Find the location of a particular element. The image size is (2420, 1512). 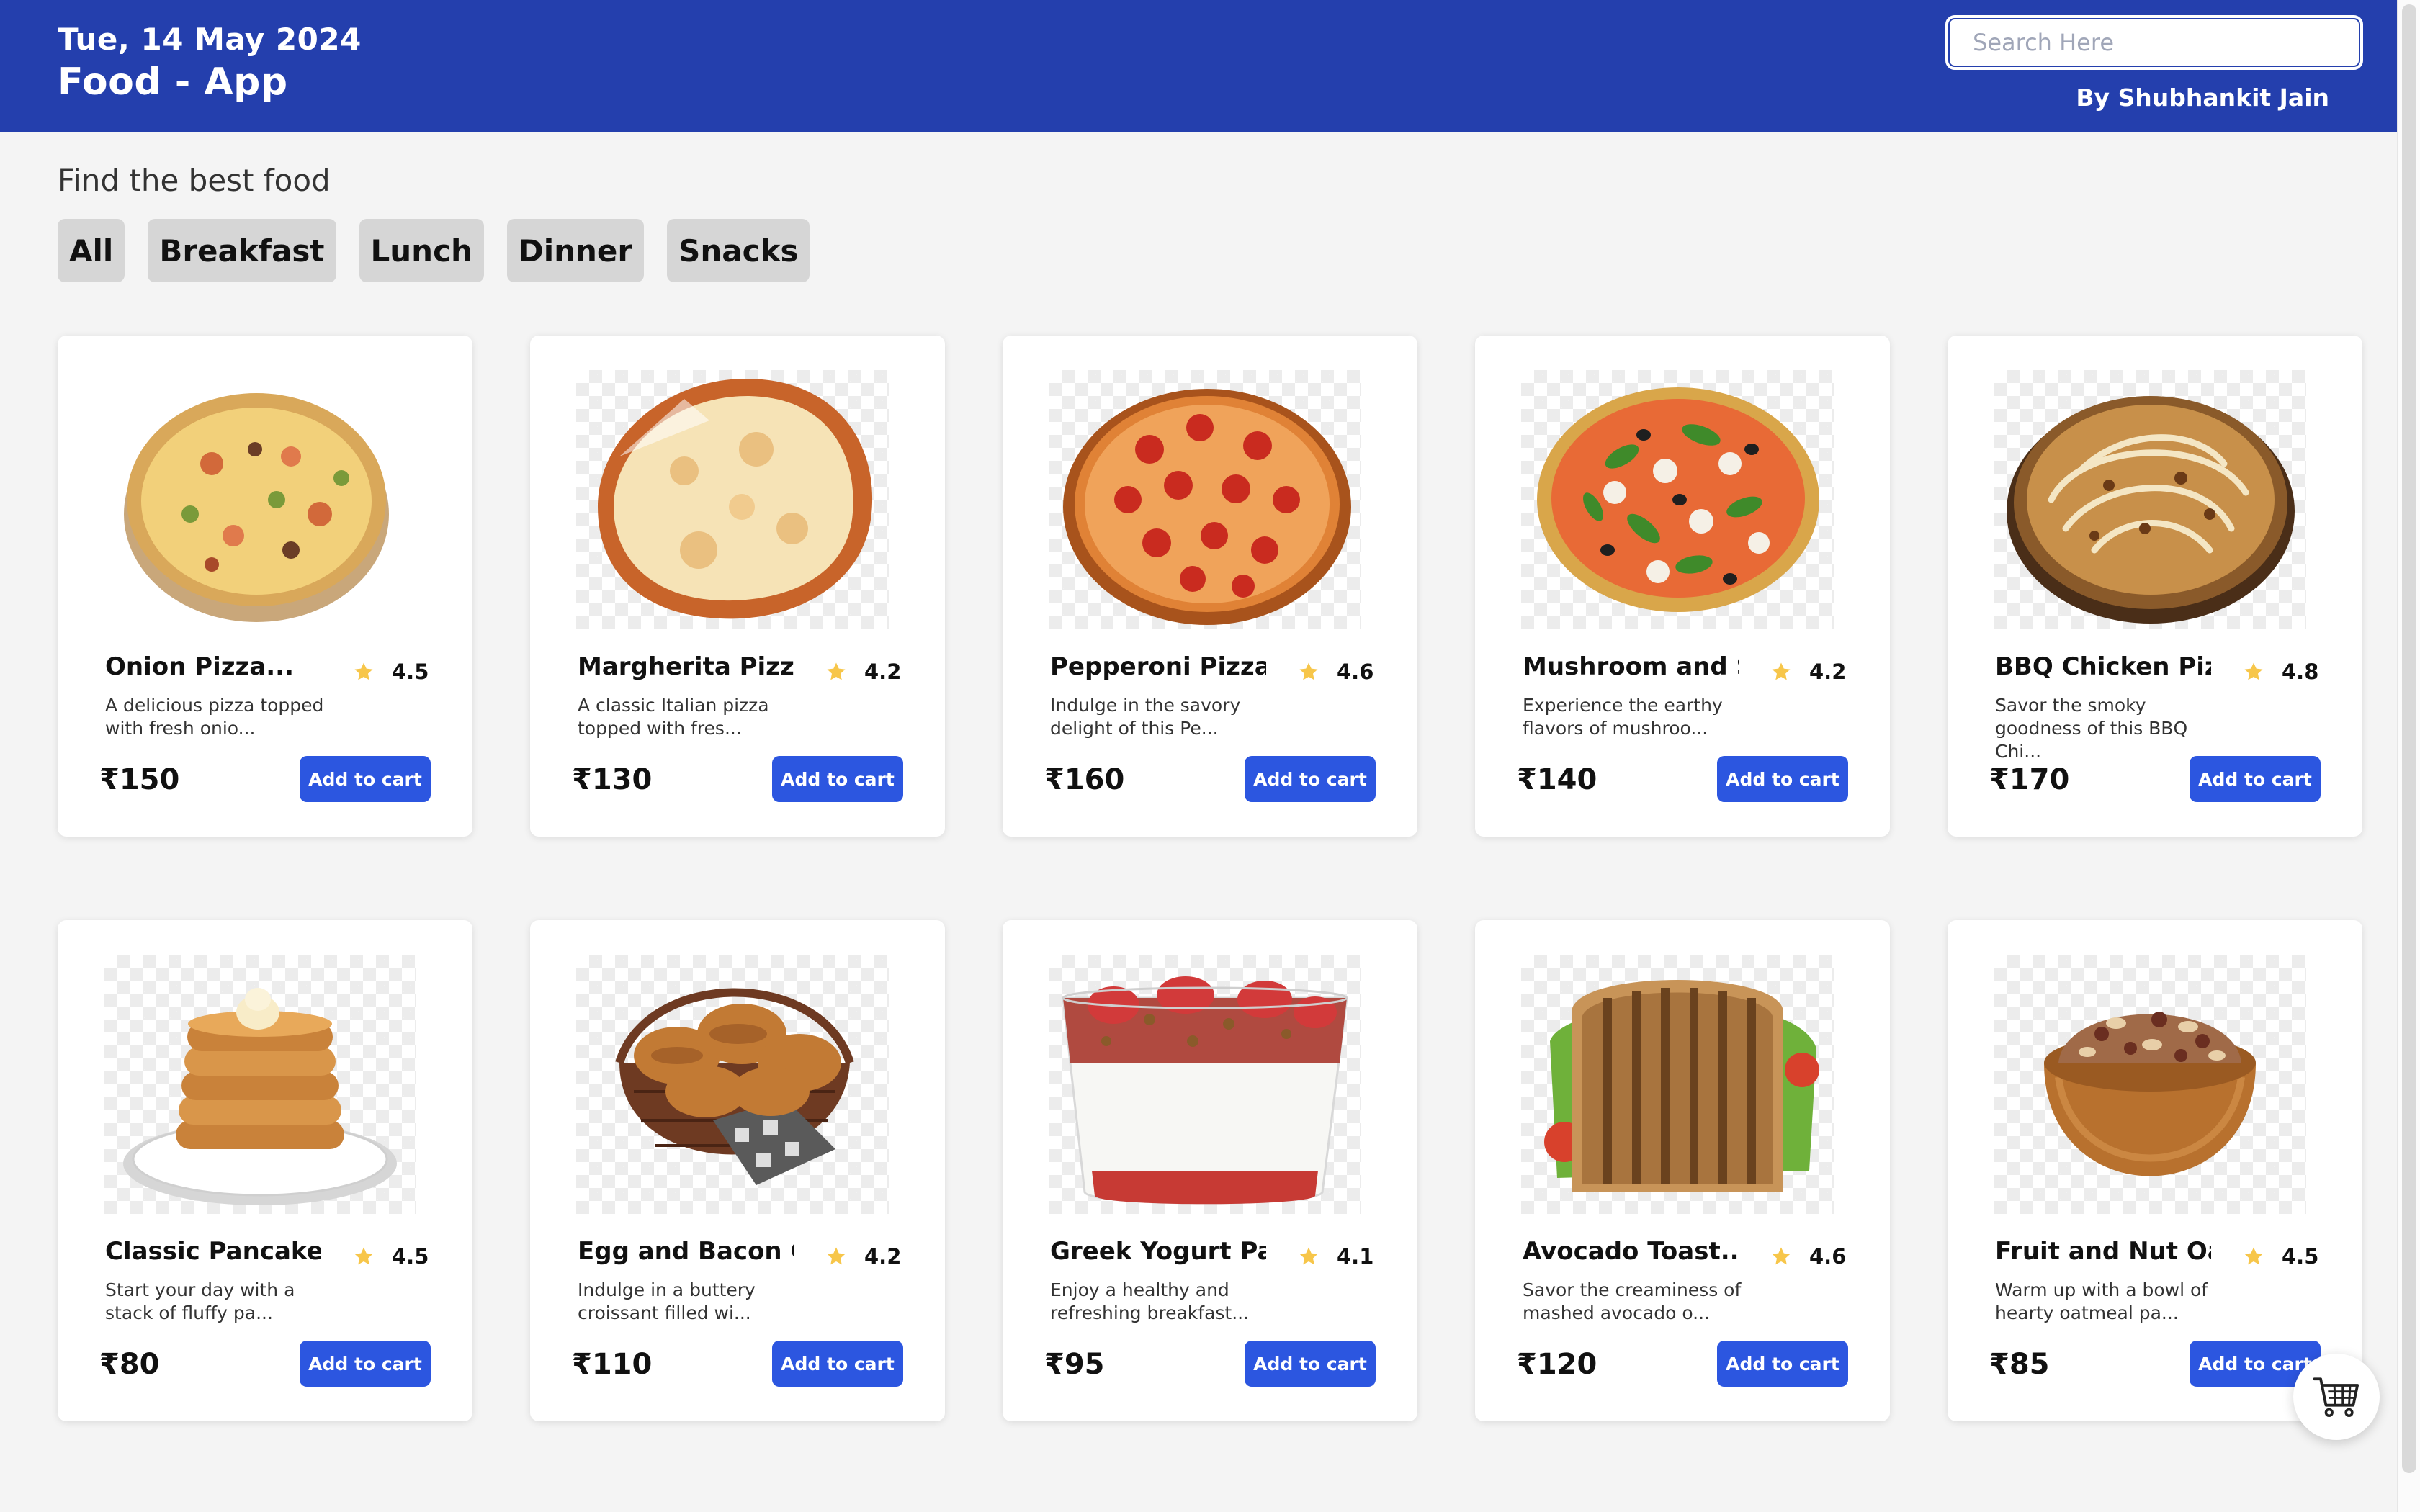

food-rating: 4.8 is located at coordinates (2280, 672).